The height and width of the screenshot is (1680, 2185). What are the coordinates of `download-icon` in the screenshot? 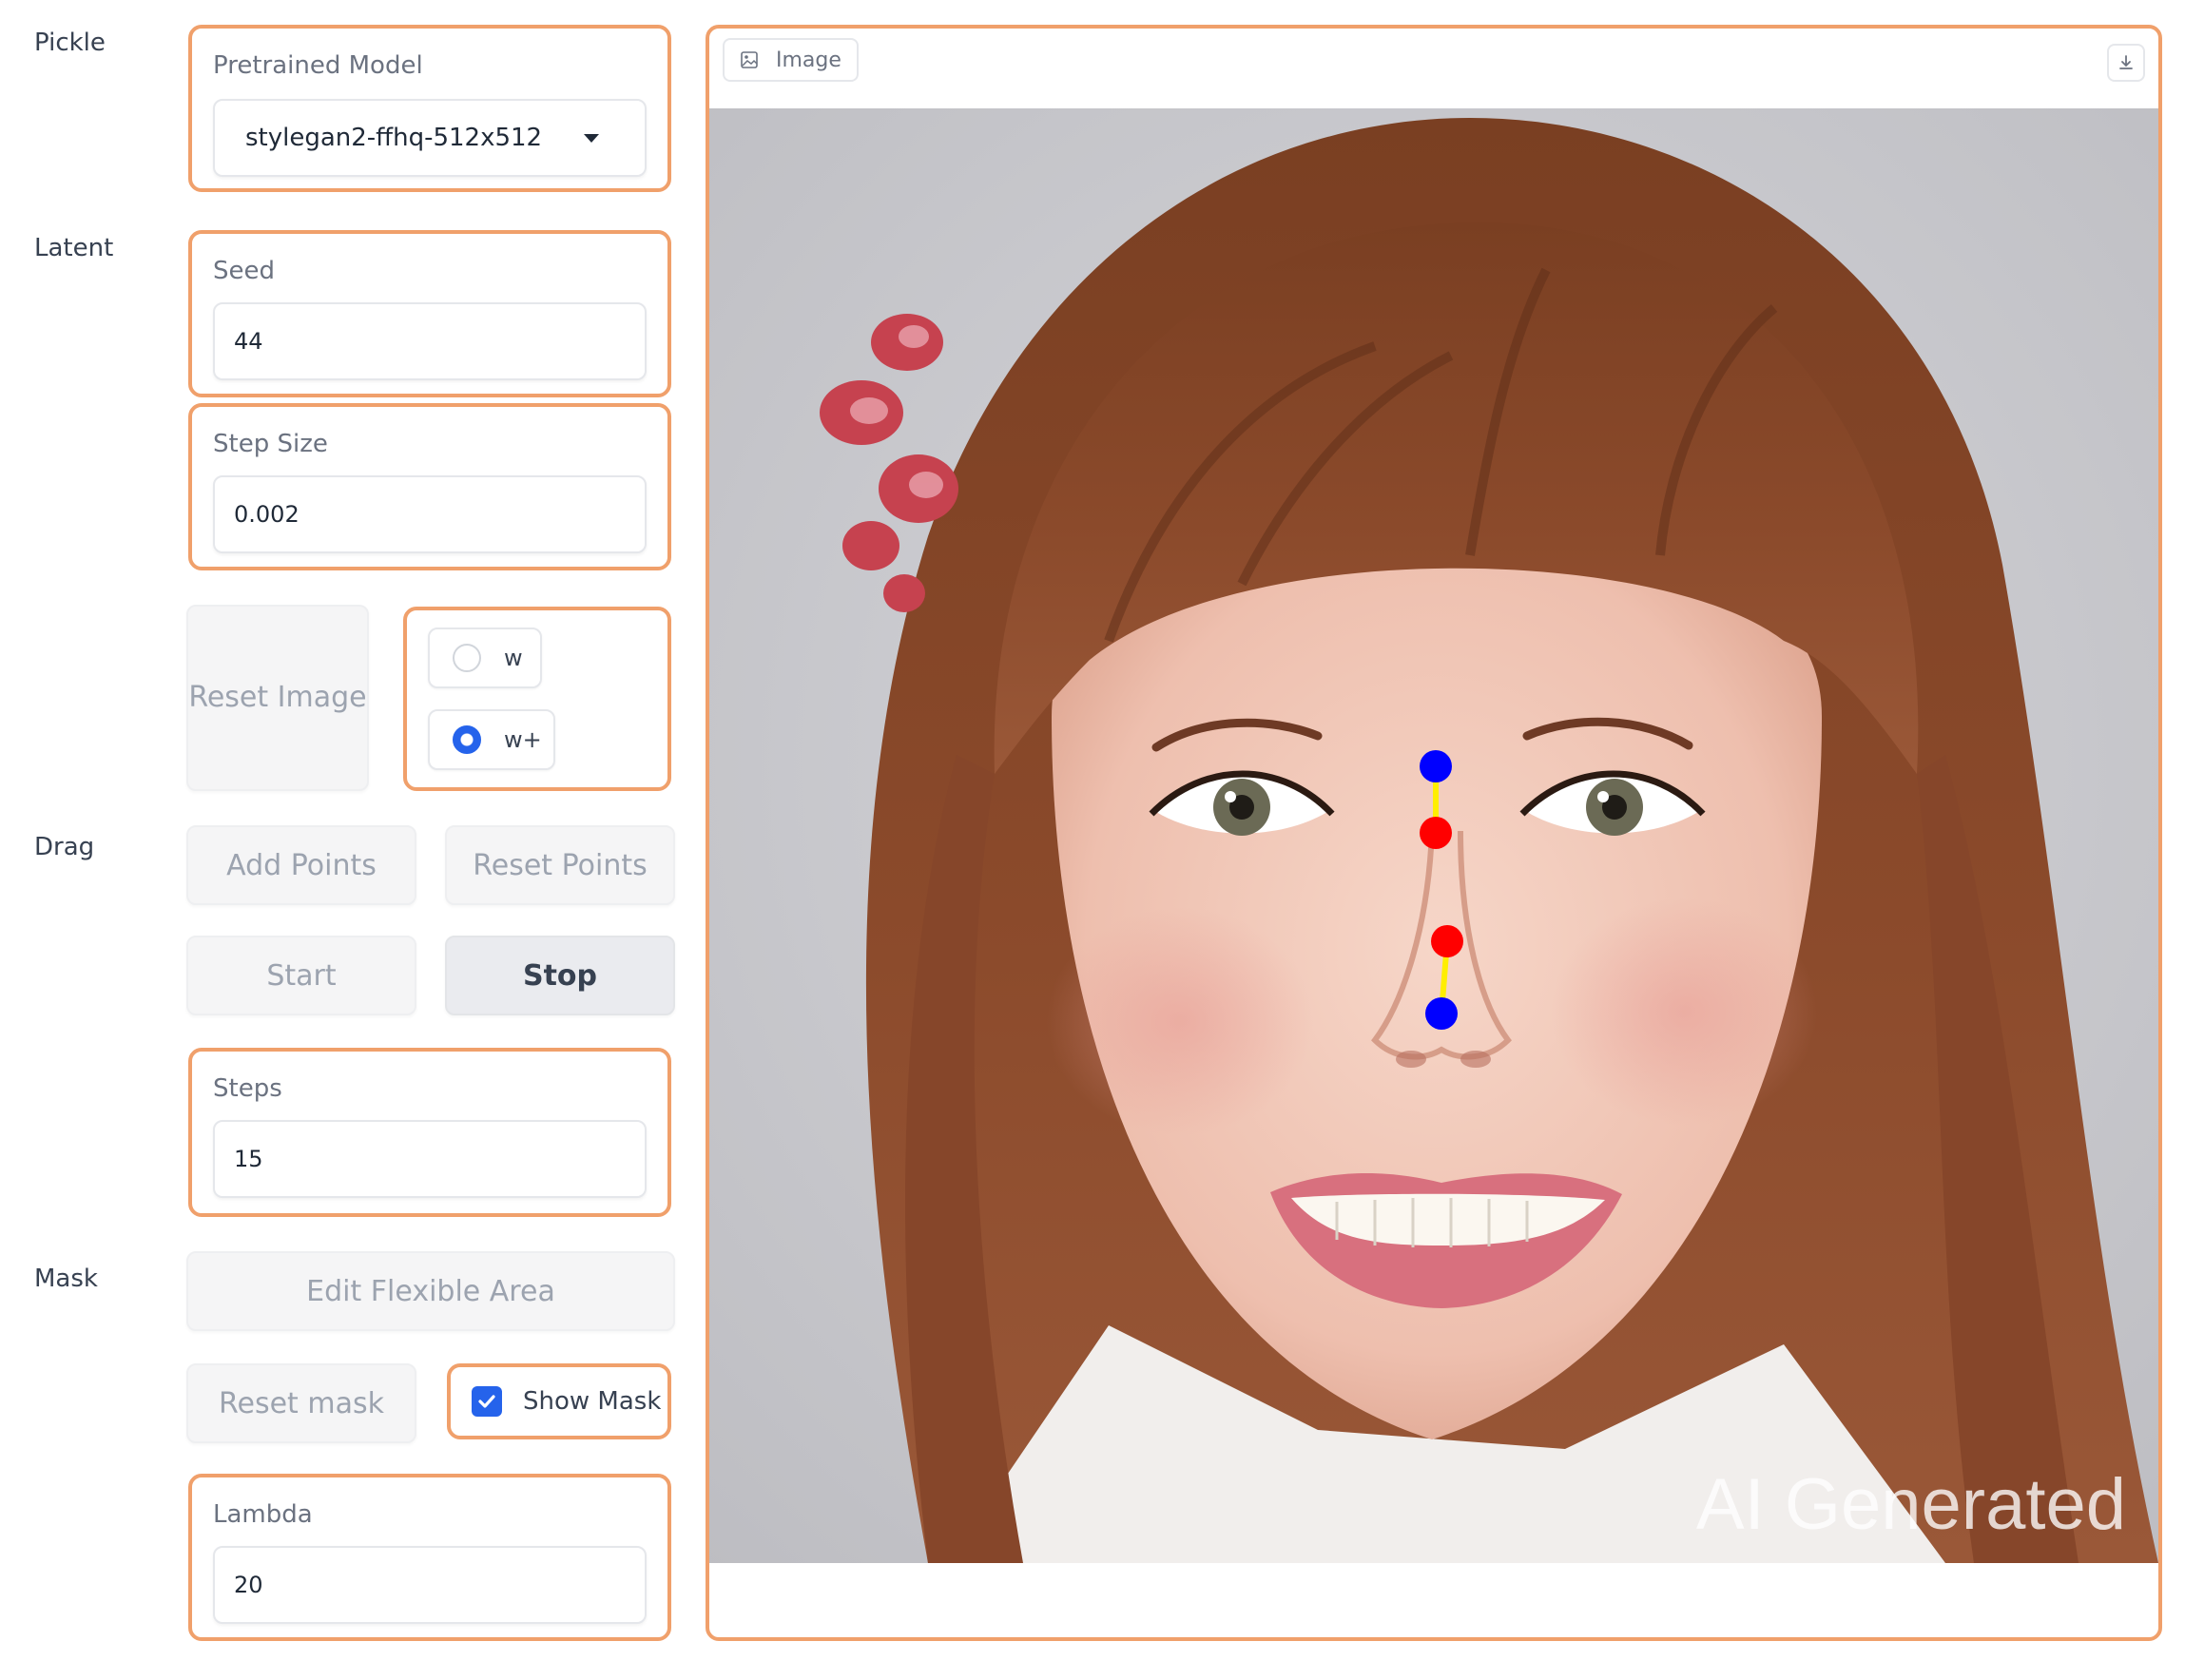 It's located at (2126, 62).